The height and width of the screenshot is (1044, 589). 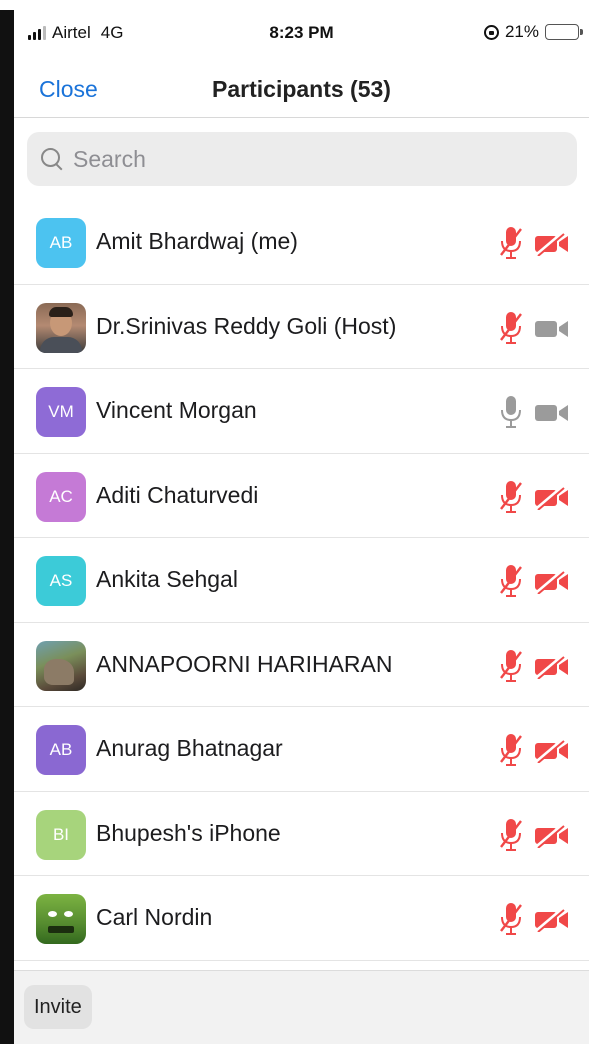 What do you see at coordinates (188, 832) in the screenshot?
I see `participant-name: Bhupesh's iPhone` at bounding box center [188, 832].